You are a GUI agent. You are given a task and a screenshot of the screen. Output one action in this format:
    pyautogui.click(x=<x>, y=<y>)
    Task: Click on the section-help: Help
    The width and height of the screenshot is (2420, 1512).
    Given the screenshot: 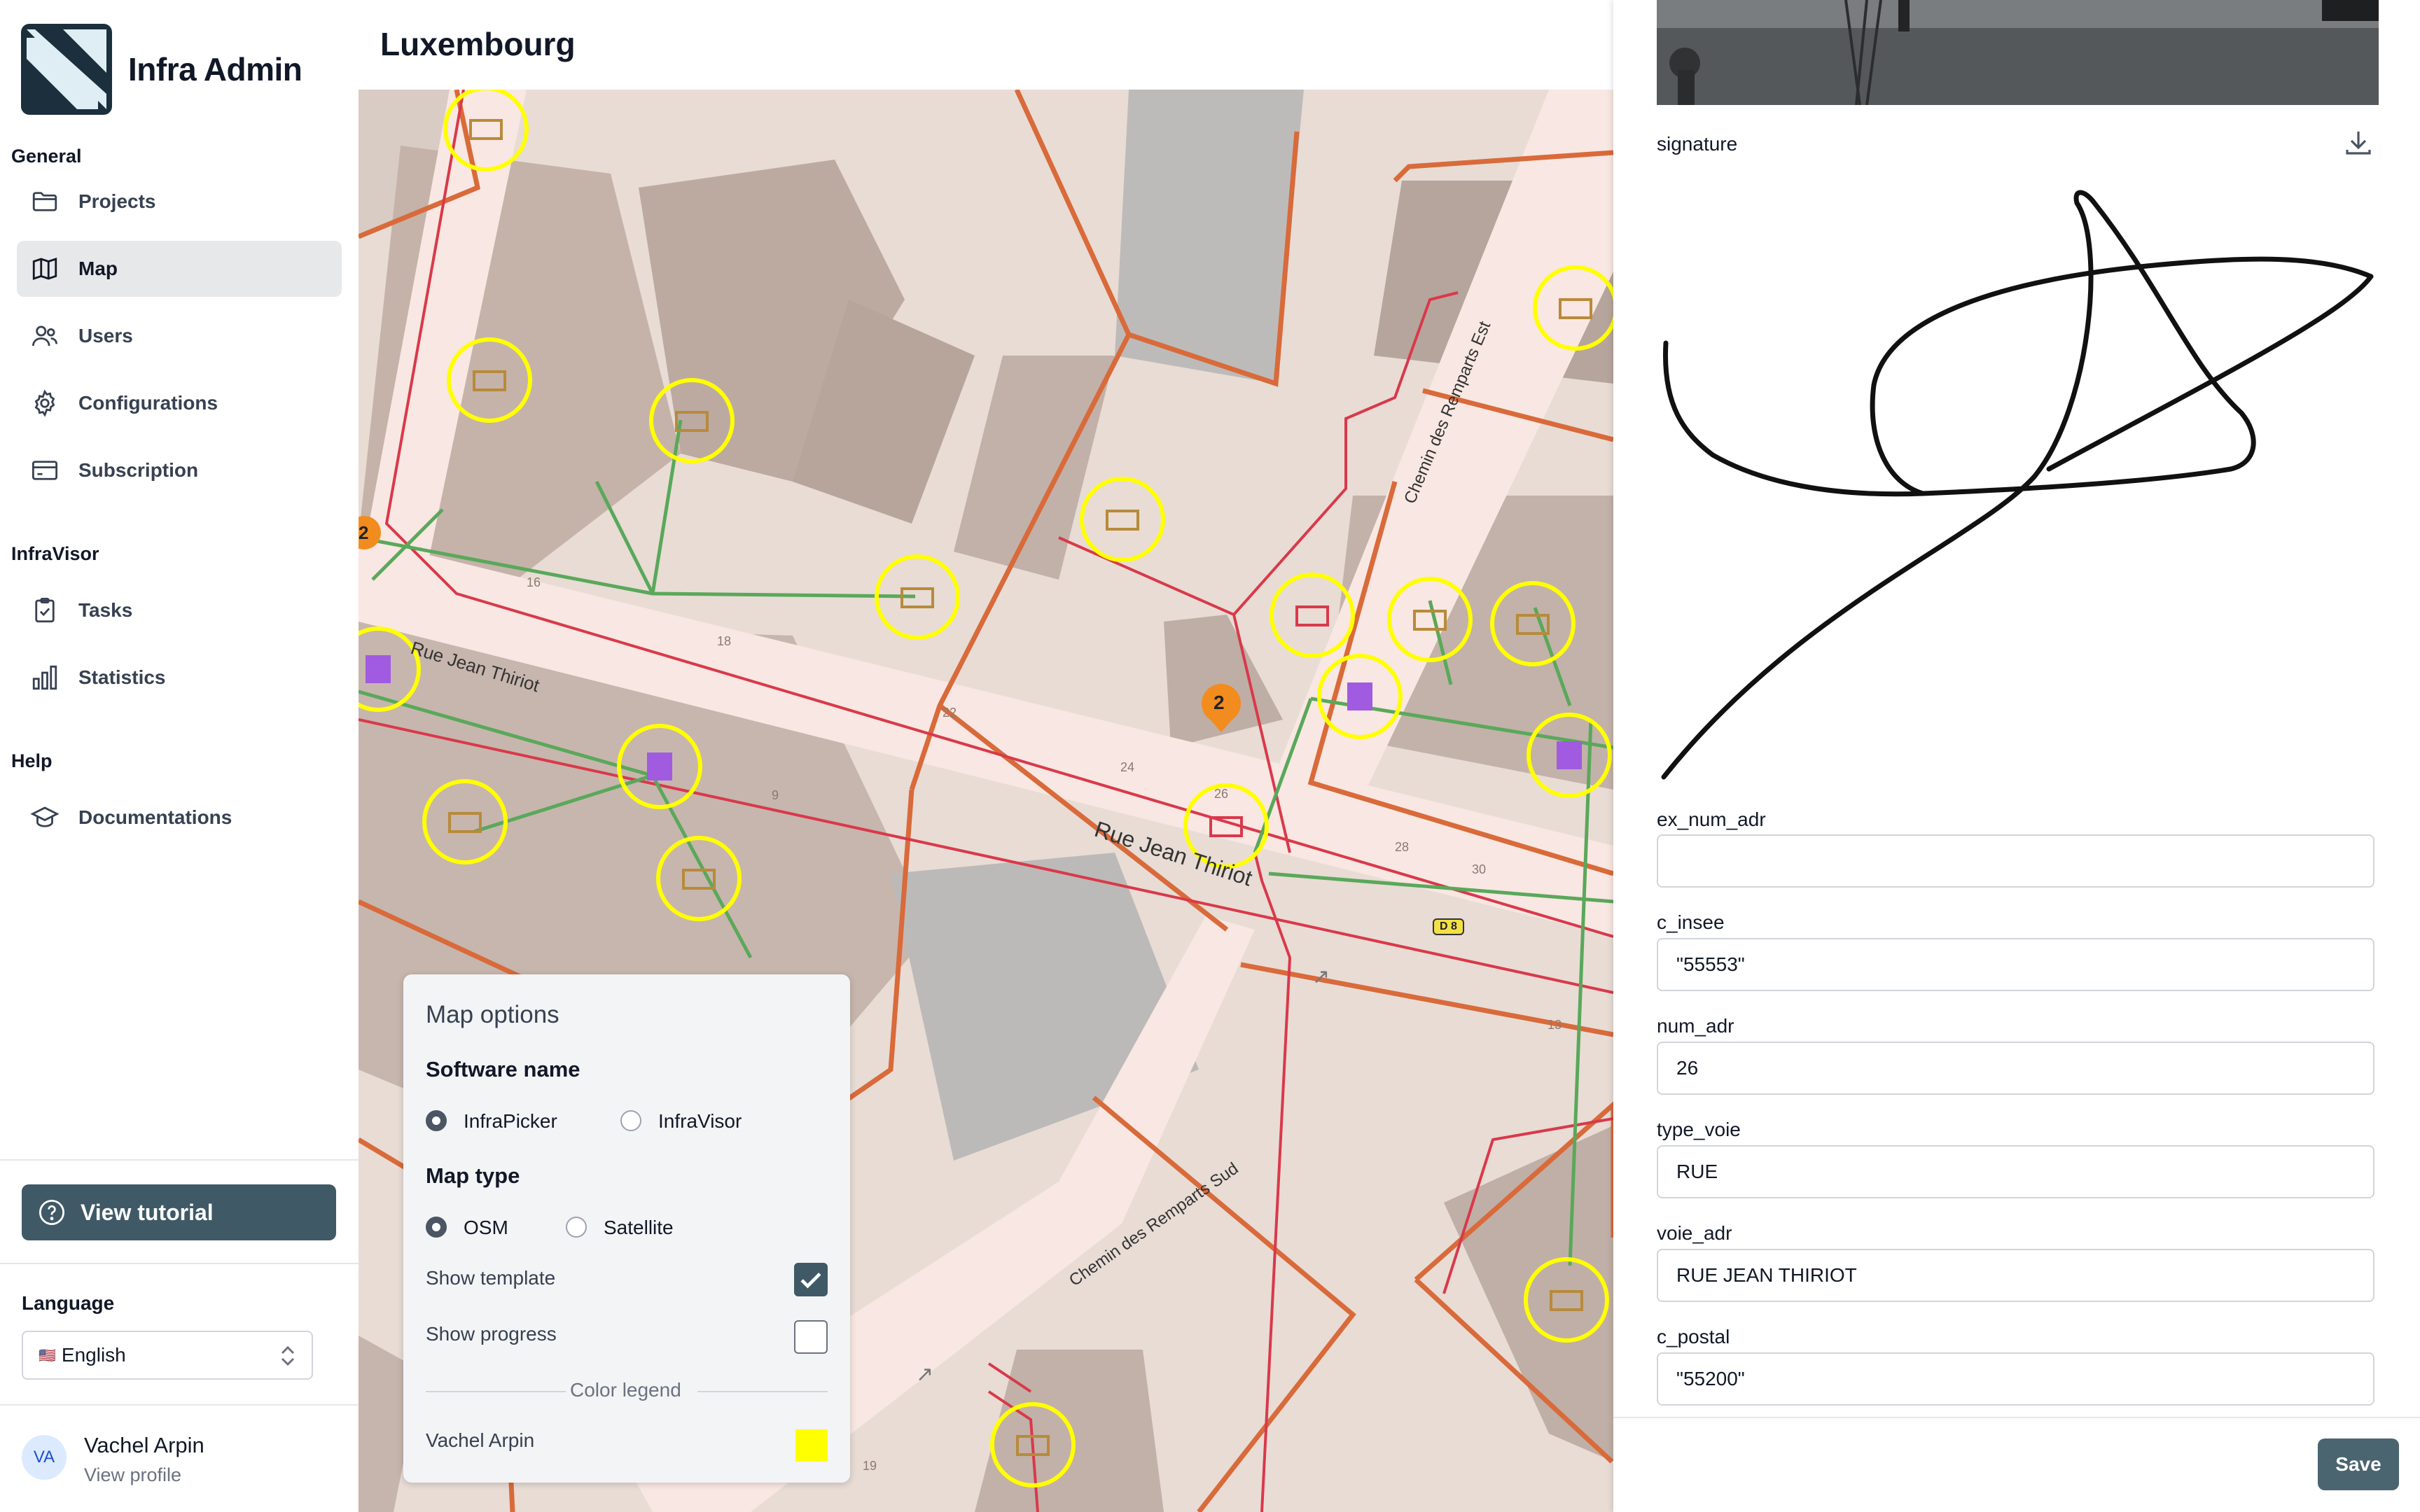 What is the action you would take?
    pyautogui.click(x=32, y=760)
    